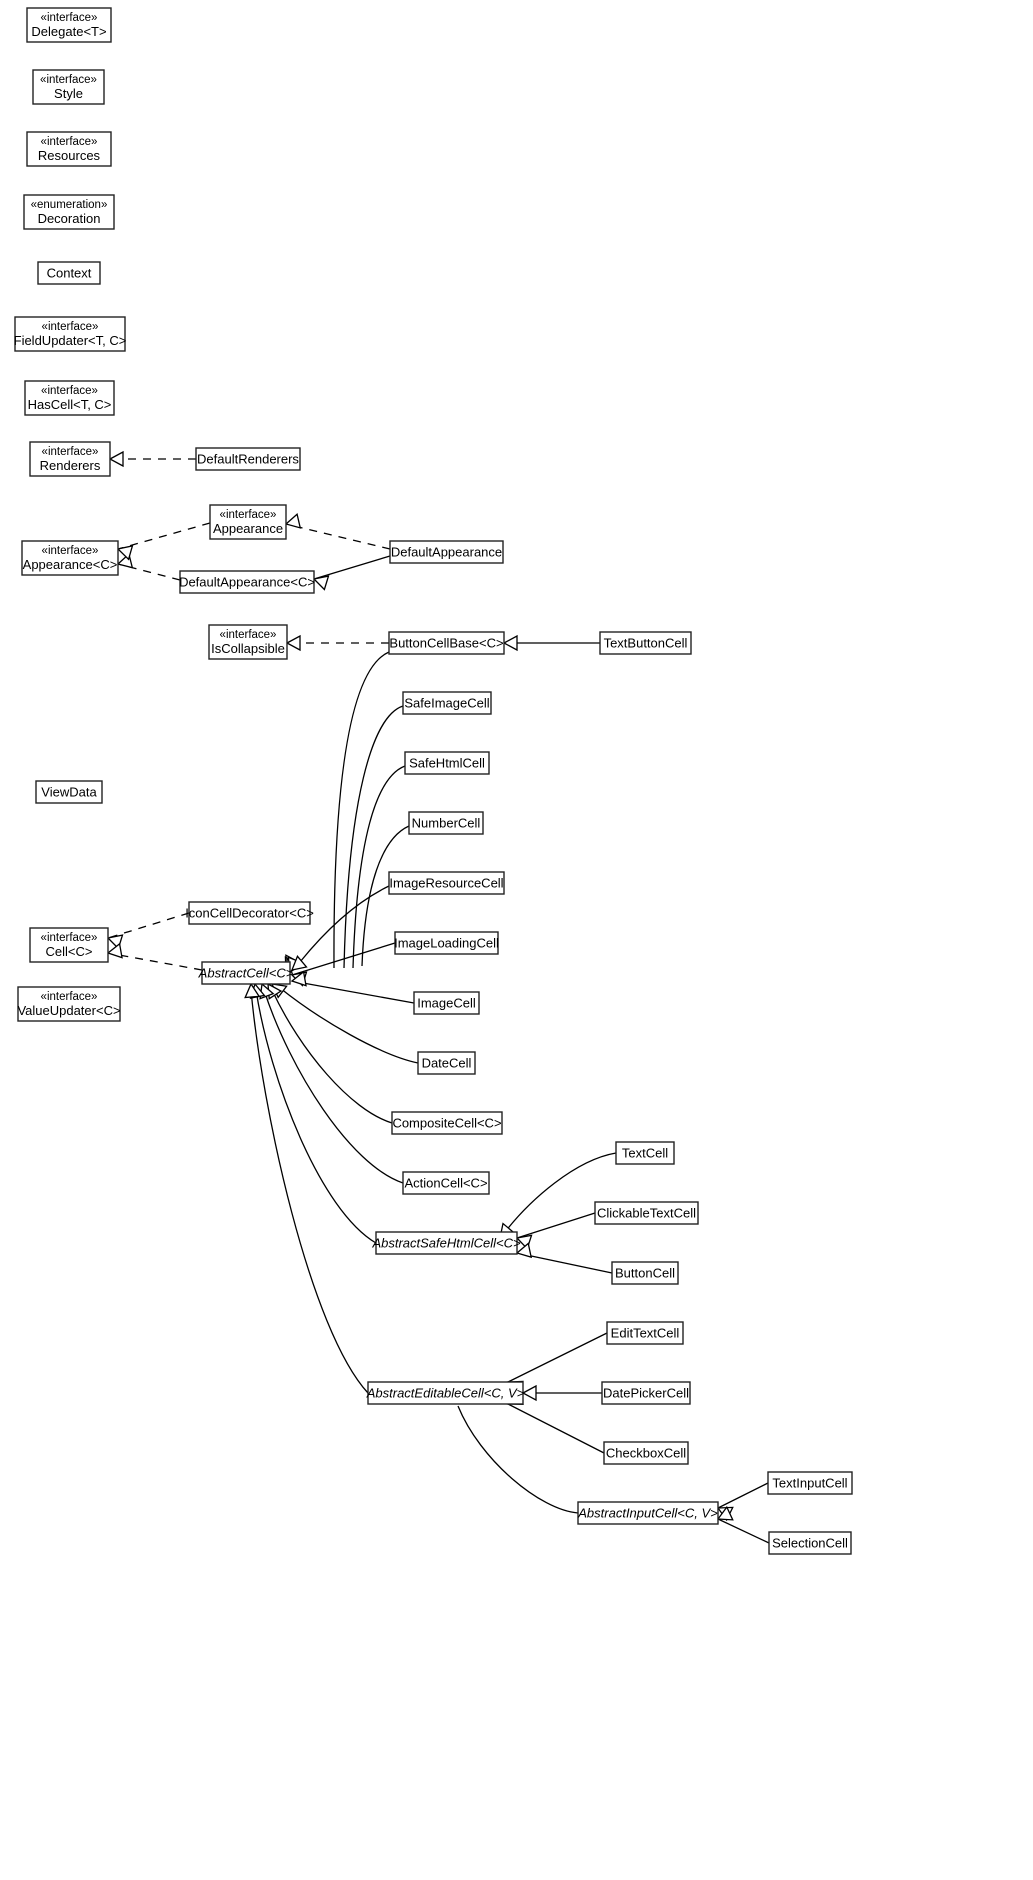 The image size is (1033, 1880). I want to click on class-name: Style, so click(68, 93).